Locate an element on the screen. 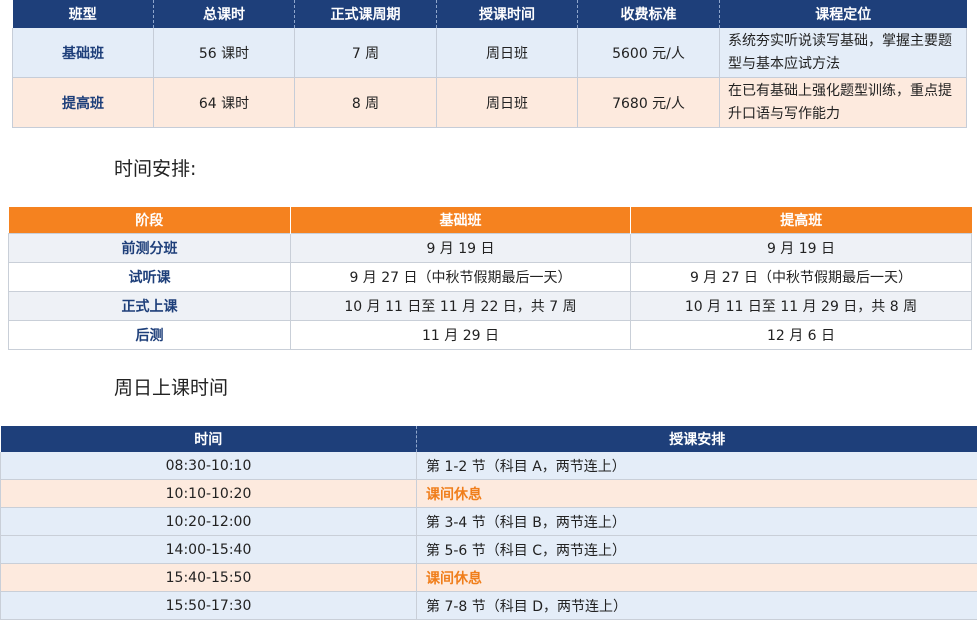  table-row: 15:40-15:50 课间休息 is located at coordinates (488, 577).